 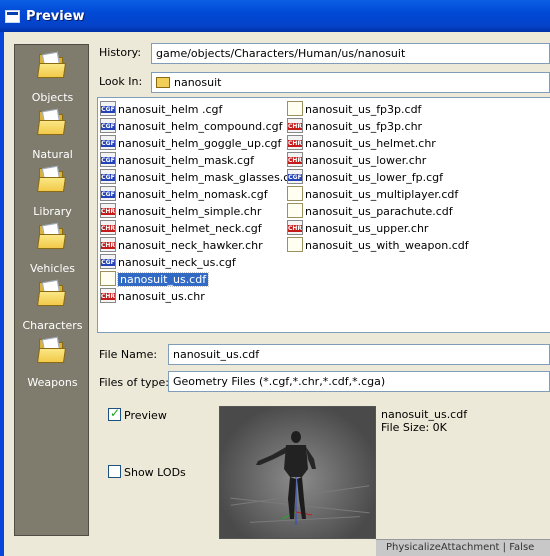 I want to click on background-window-text: PhysicalizeAttachment | False, so click(x=460, y=547).